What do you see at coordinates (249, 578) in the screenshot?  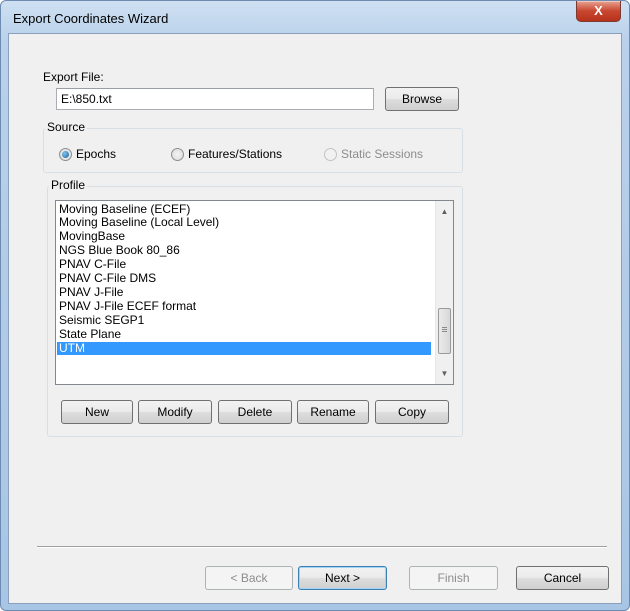 I see `back-button: < Back` at bounding box center [249, 578].